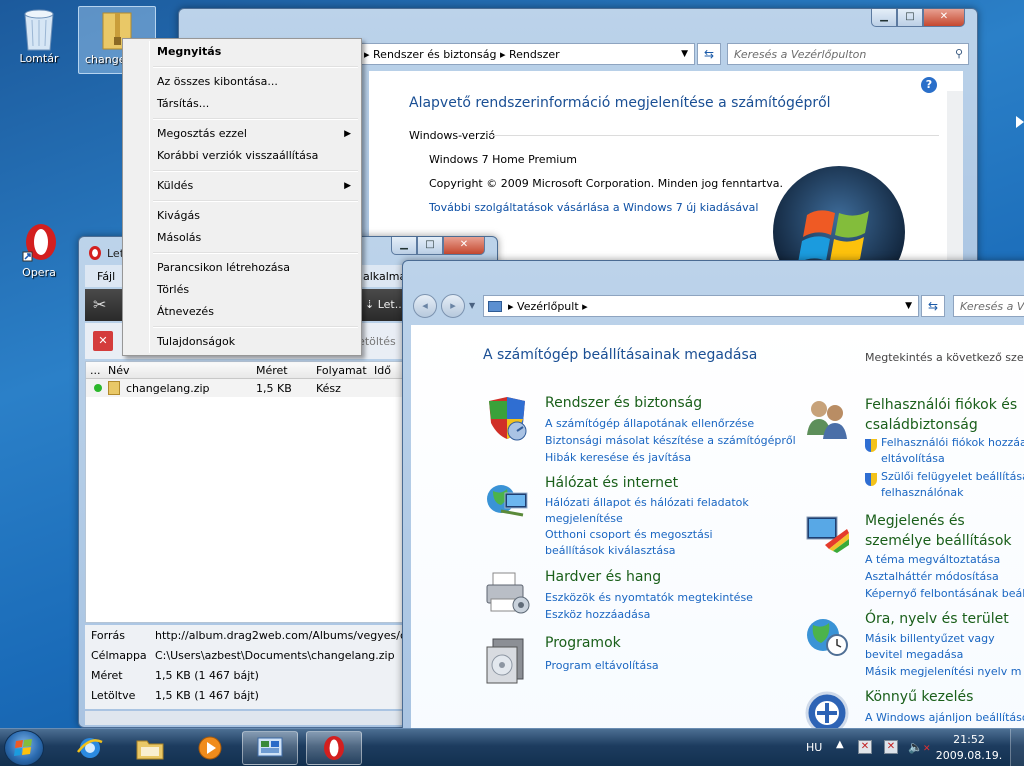 This screenshot has width=1024, height=766. What do you see at coordinates (952, 451) in the screenshot?
I see `category-link: Felhasználói fiókok hozzáad eltávolítása` at bounding box center [952, 451].